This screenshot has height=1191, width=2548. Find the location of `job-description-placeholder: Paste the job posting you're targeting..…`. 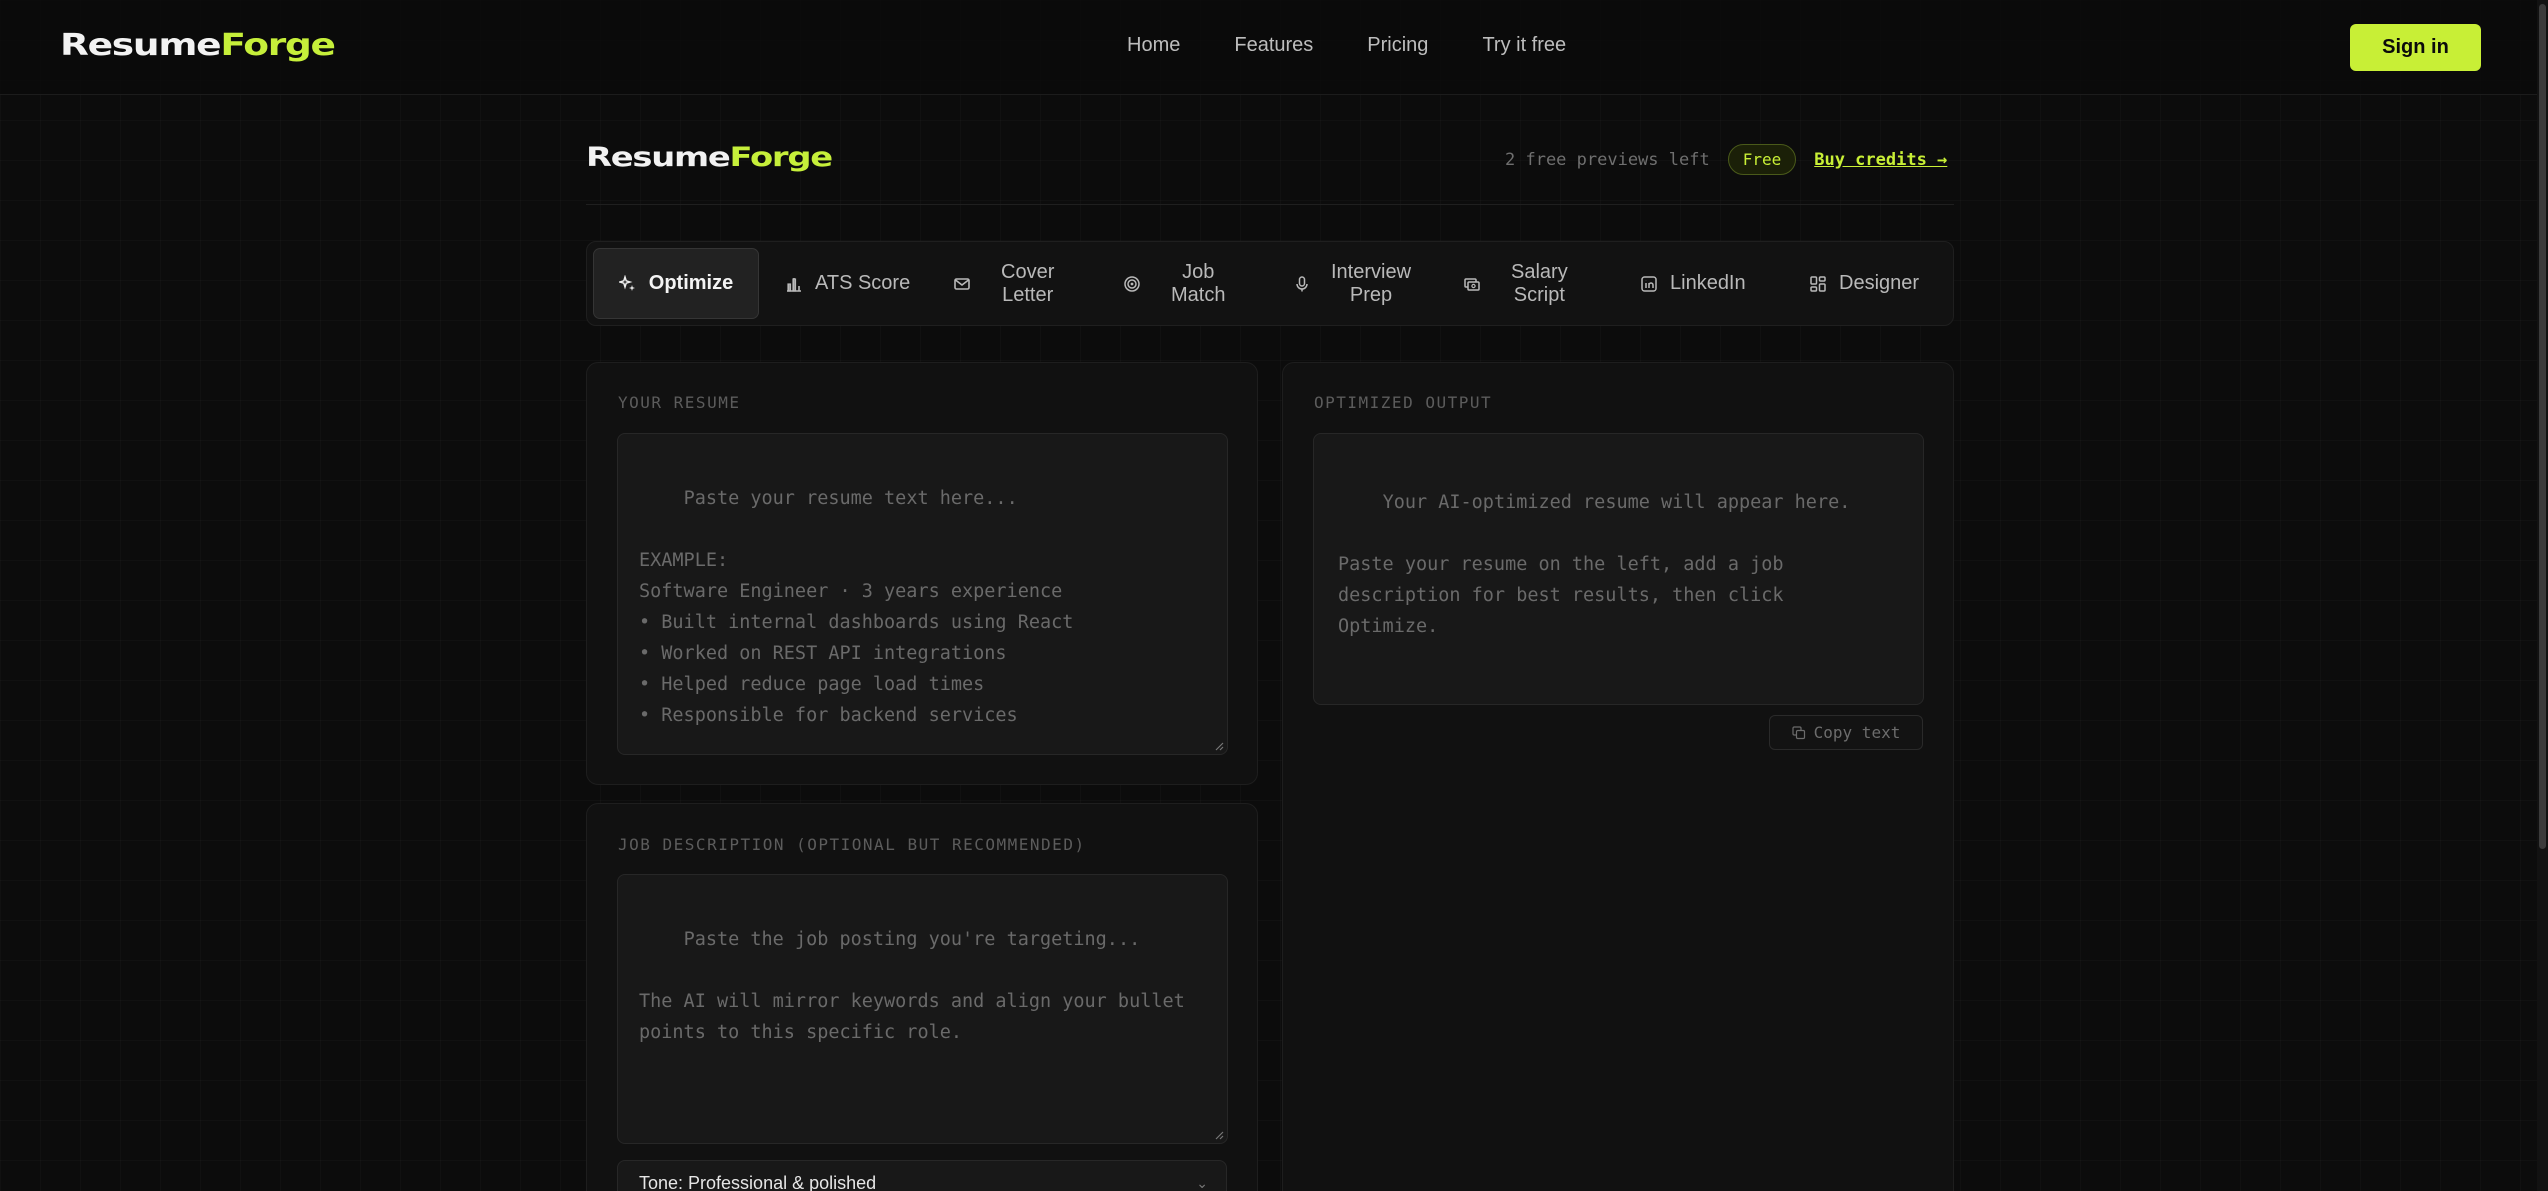

job-description-placeholder: Paste the job posting you're targeting..… is located at coordinates (912, 986).